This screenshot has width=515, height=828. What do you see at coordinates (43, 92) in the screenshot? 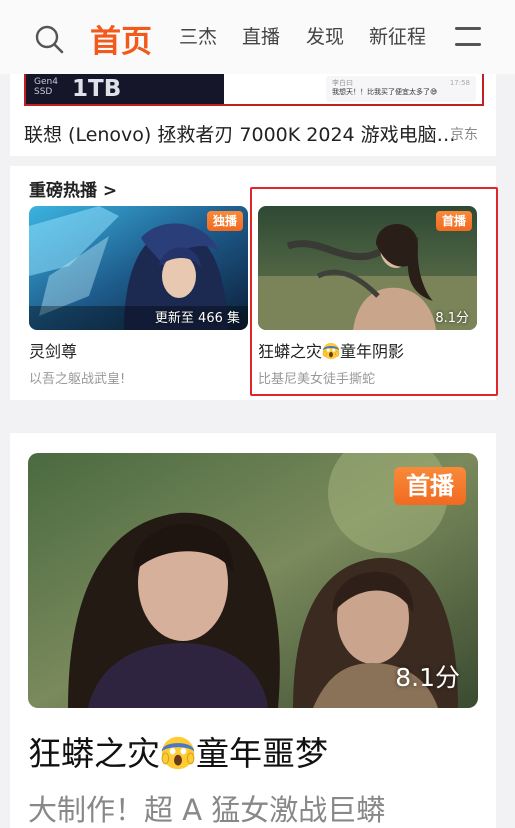
I see `ssd-label: SSD` at bounding box center [43, 92].